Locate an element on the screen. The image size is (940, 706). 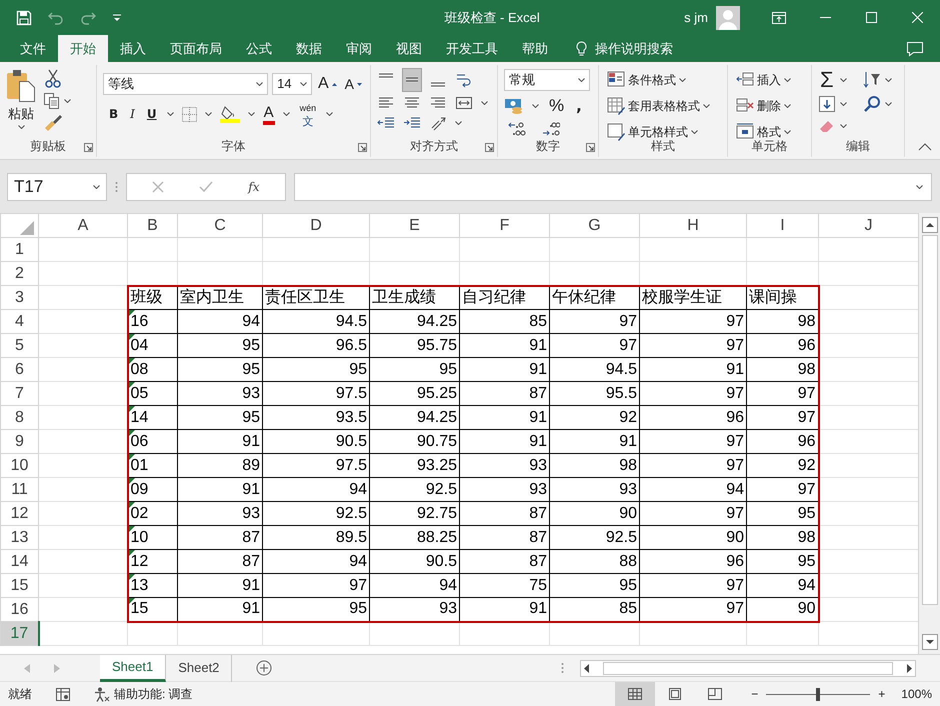
row-header: 2 is located at coordinates (19, 274).